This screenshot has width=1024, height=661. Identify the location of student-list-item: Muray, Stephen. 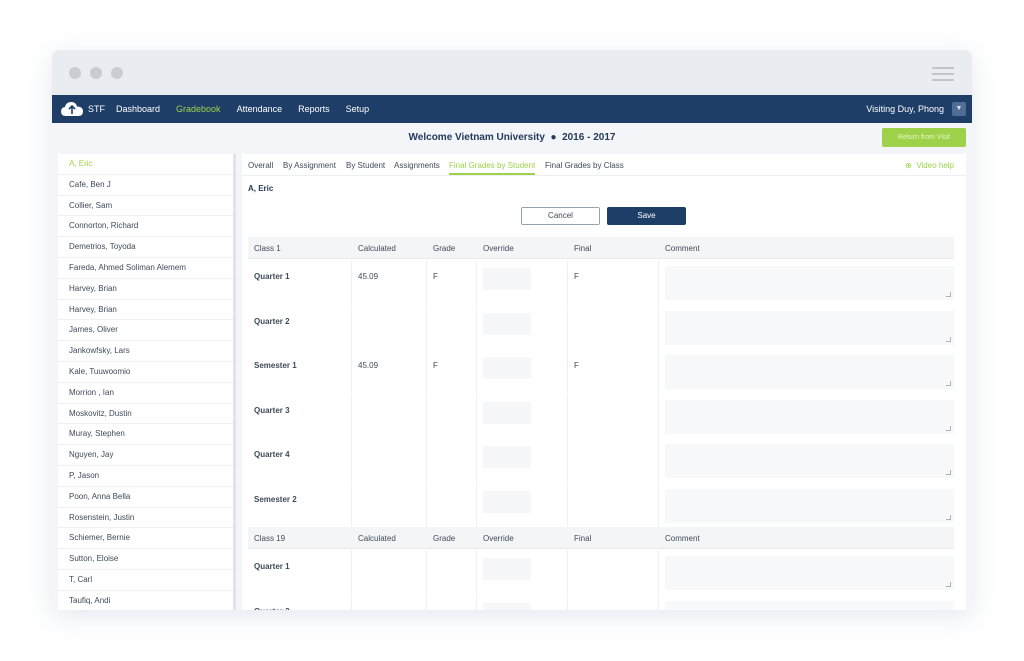
(145, 435).